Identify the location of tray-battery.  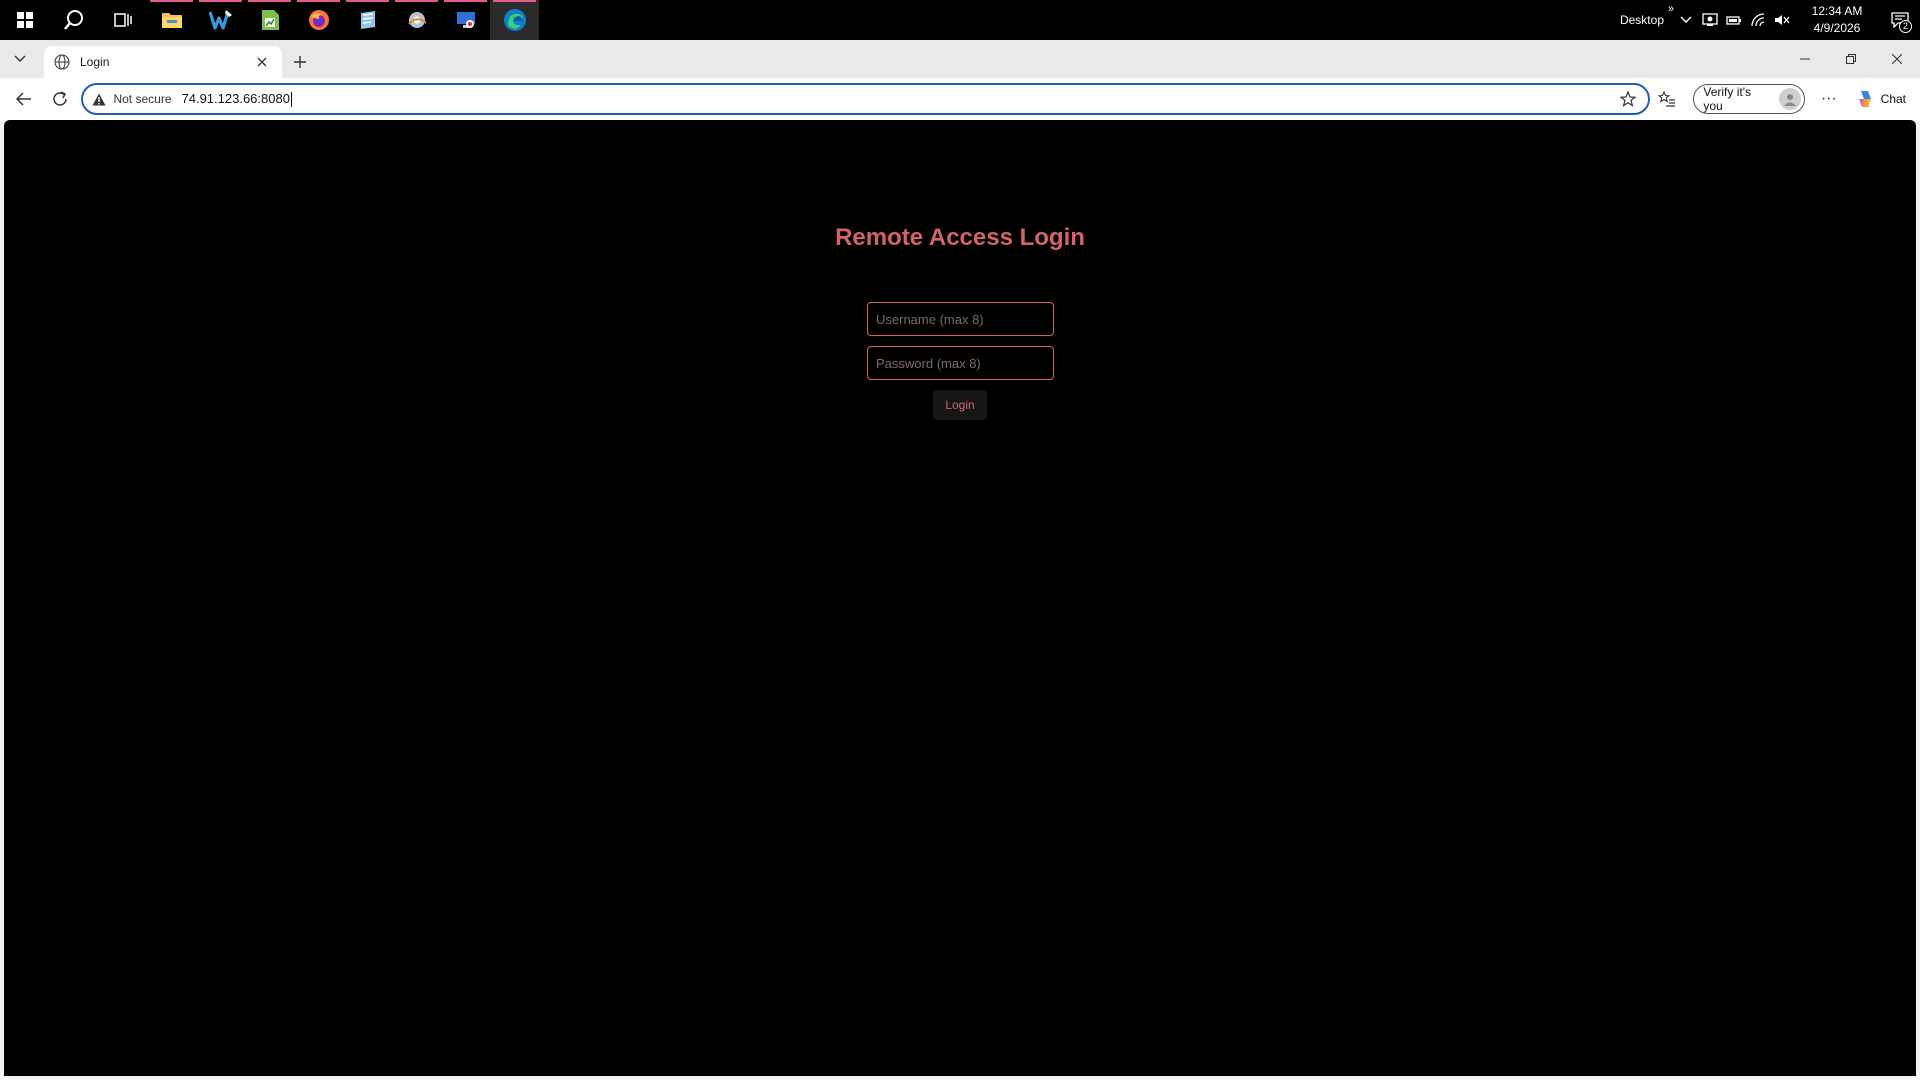
(1734, 20).